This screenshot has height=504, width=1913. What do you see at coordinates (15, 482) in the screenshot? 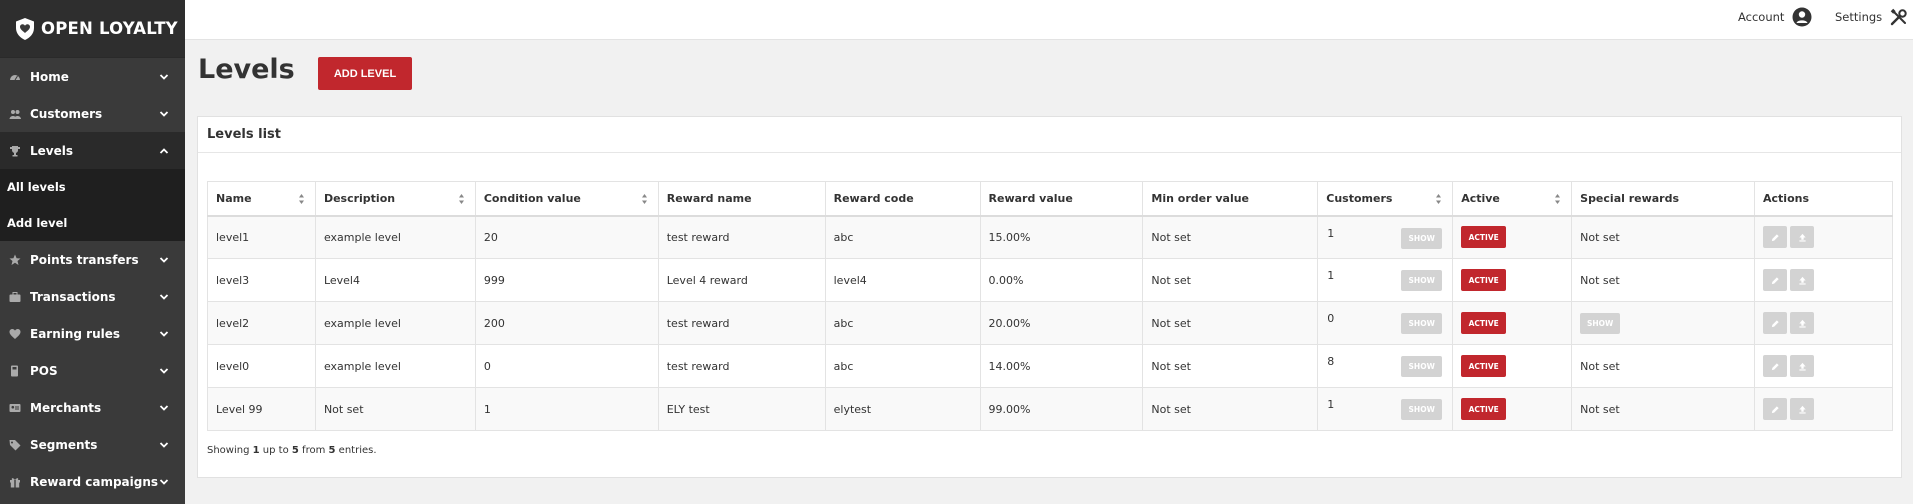
I see `gift-icon` at bounding box center [15, 482].